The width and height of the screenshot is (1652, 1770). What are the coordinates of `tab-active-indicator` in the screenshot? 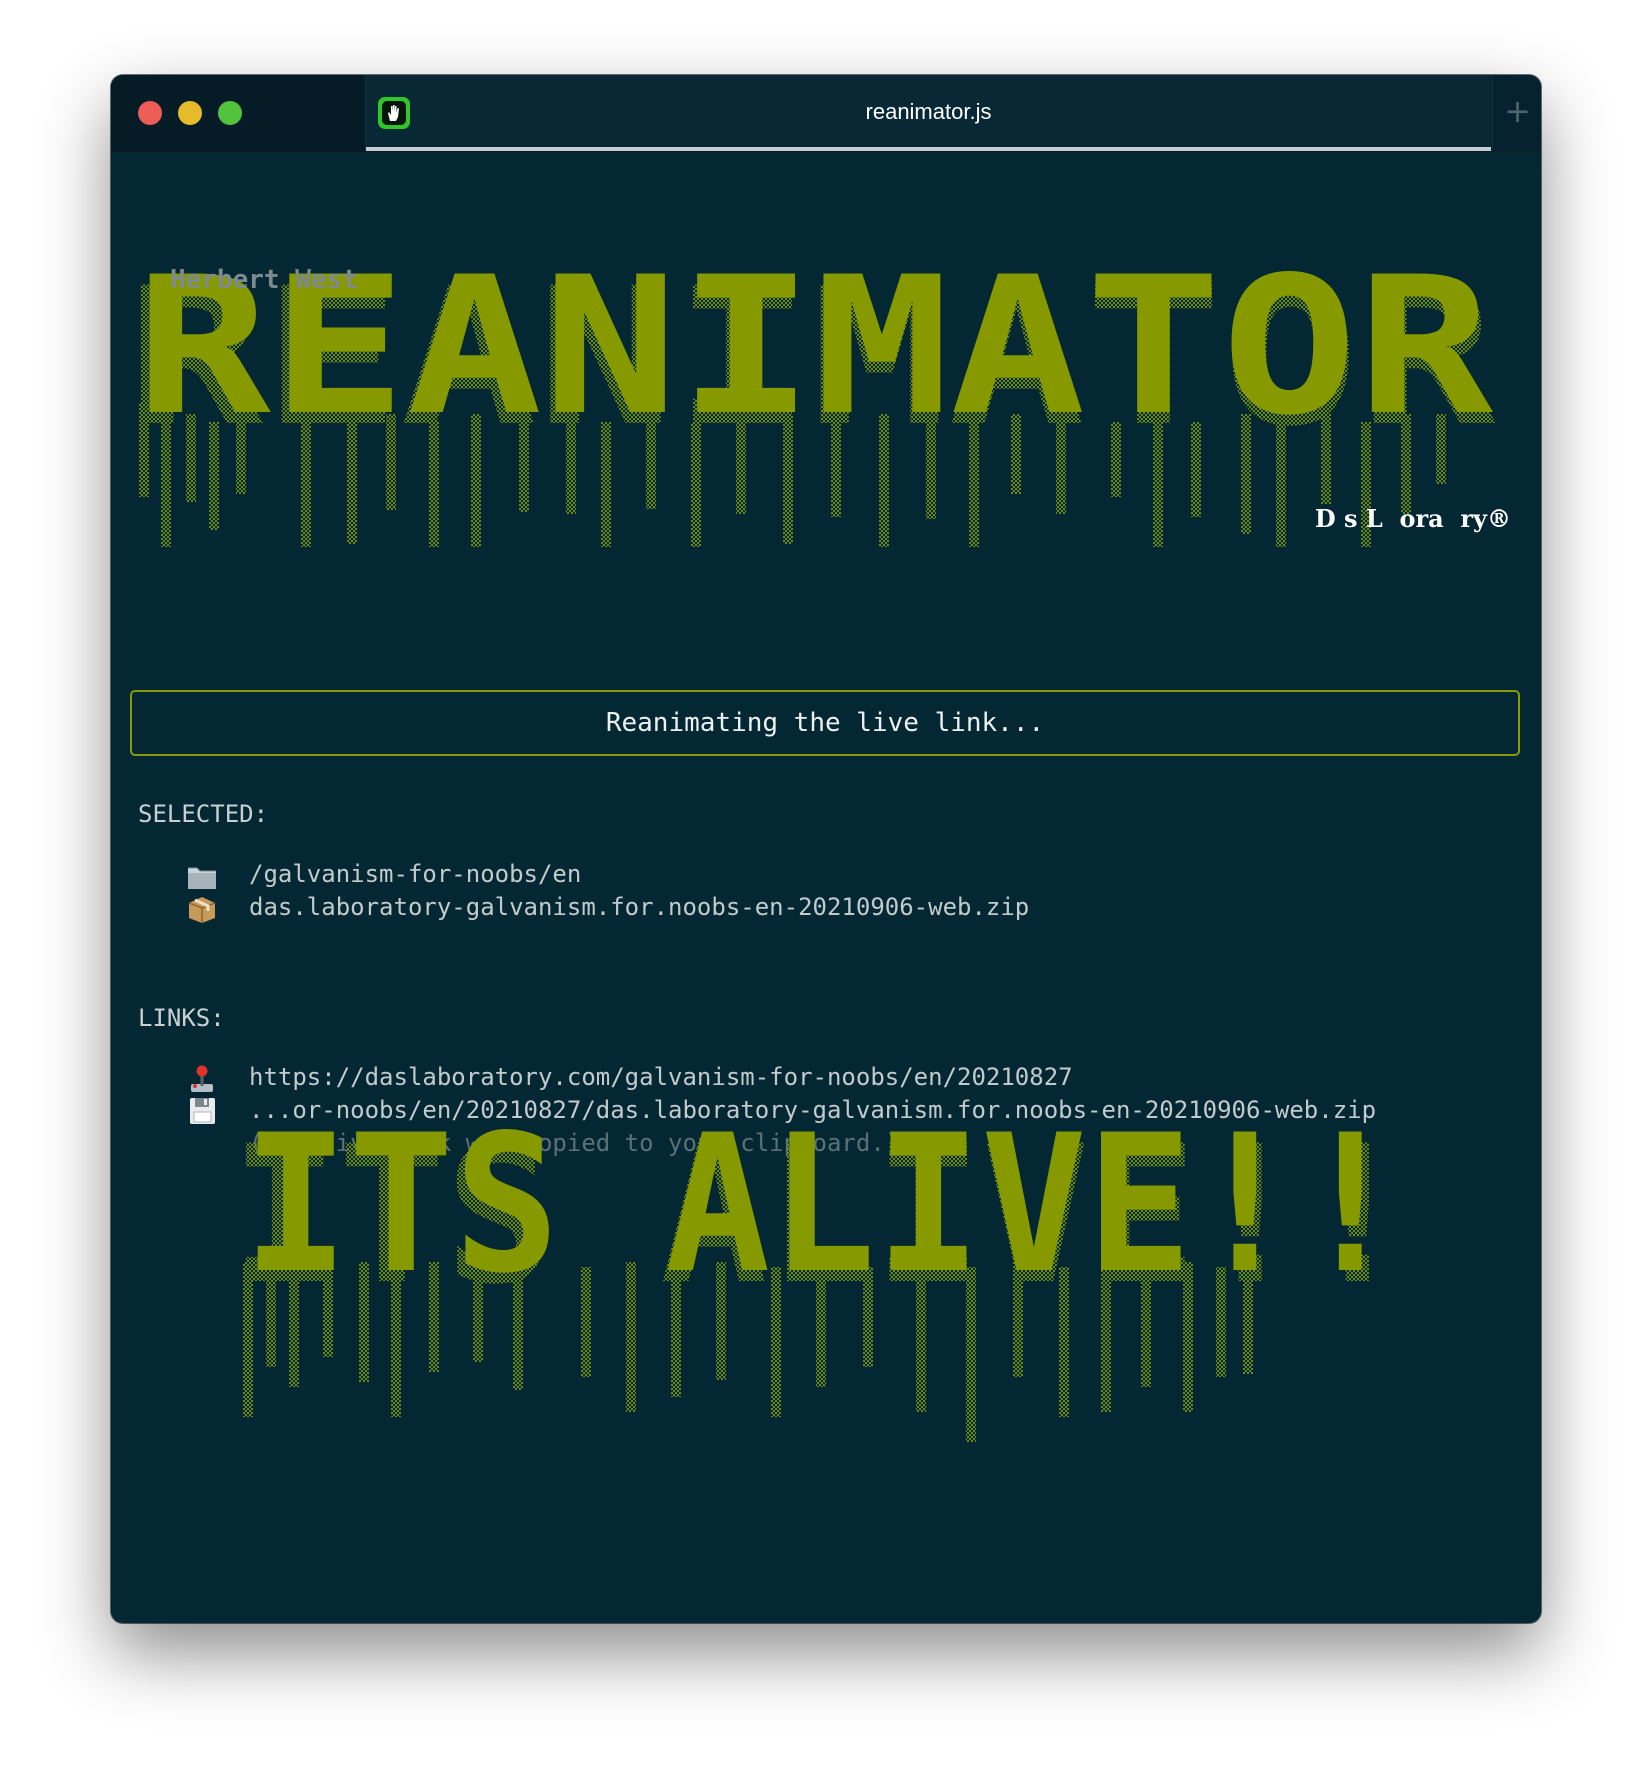 It's located at (928, 149).